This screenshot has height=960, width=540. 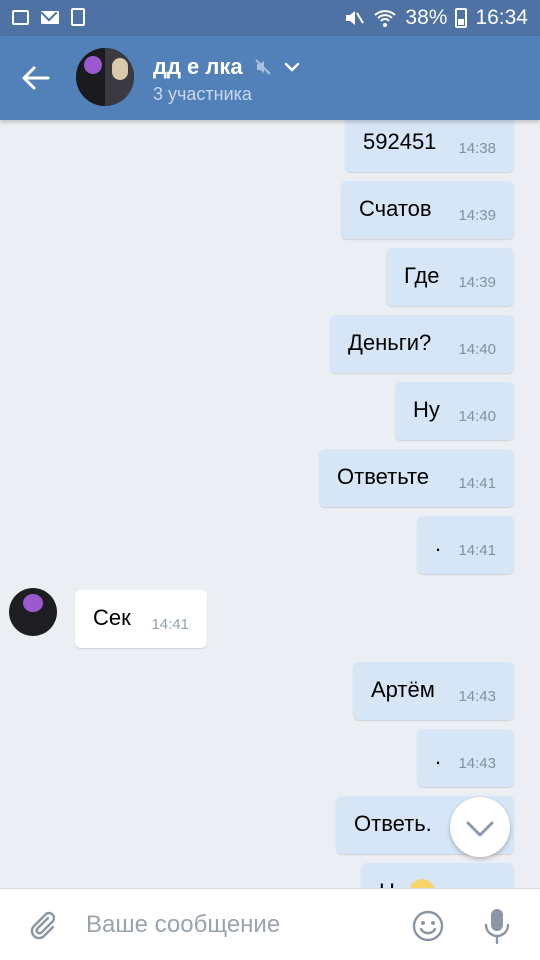 What do you see at coordinates (461, 18) in the screenshot?
I see `battery-icon` at bounding box center [461, 18].